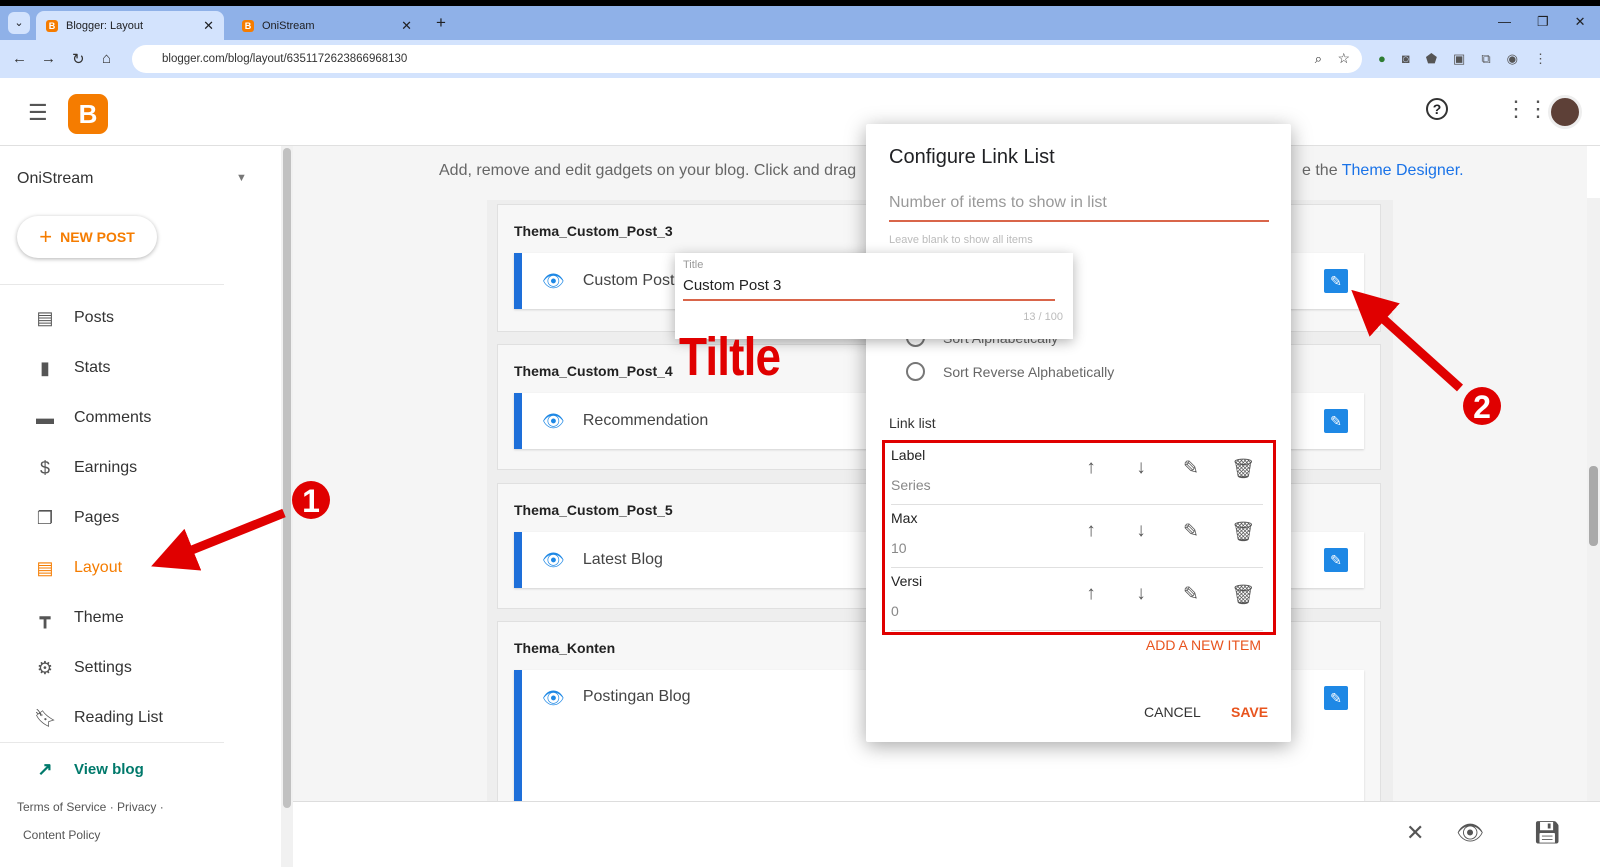 The width and height of the screenshot is (1600, 867). What do you see at coordinates (1407, 340) in the screenshot?
I see `arrow-to-edit` at bounding box center [1407, 340].